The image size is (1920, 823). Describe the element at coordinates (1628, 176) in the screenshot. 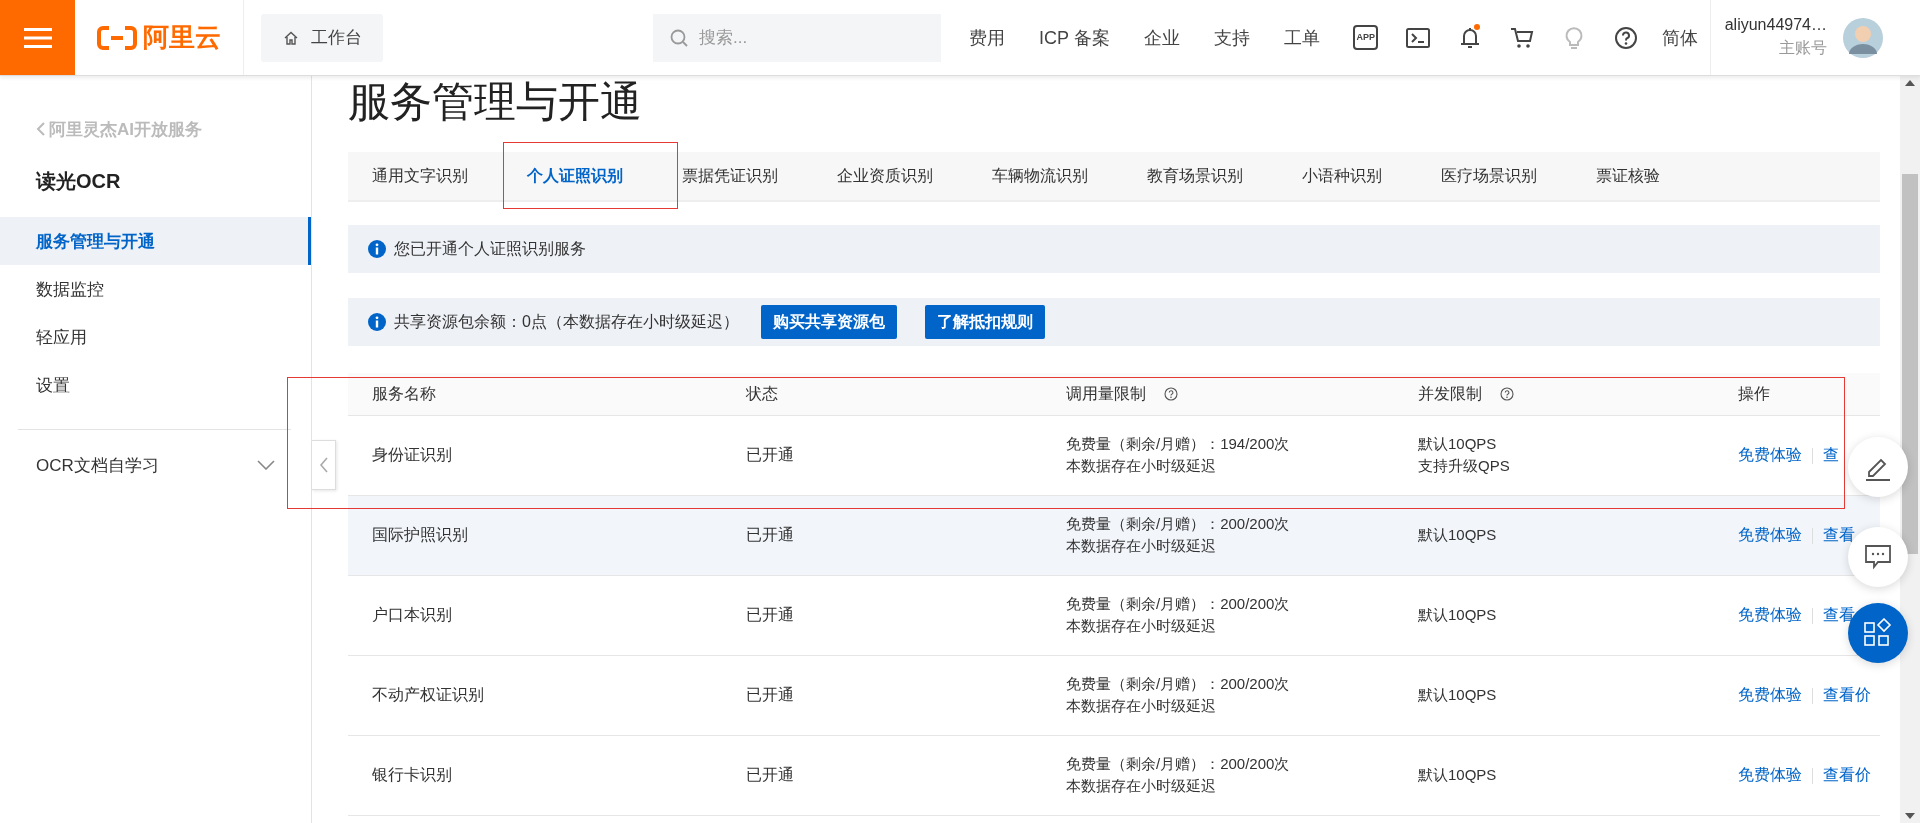

I see `tab: 票证核验` at that location.